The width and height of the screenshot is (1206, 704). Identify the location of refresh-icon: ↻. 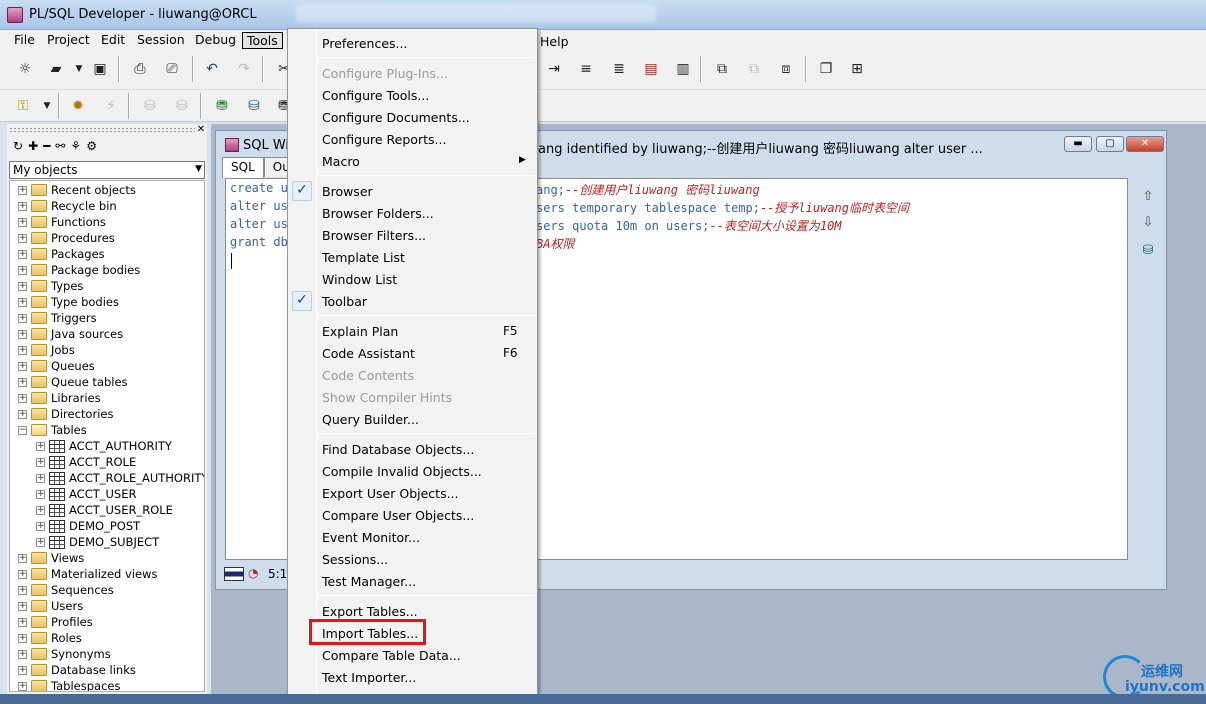
(18, 148).